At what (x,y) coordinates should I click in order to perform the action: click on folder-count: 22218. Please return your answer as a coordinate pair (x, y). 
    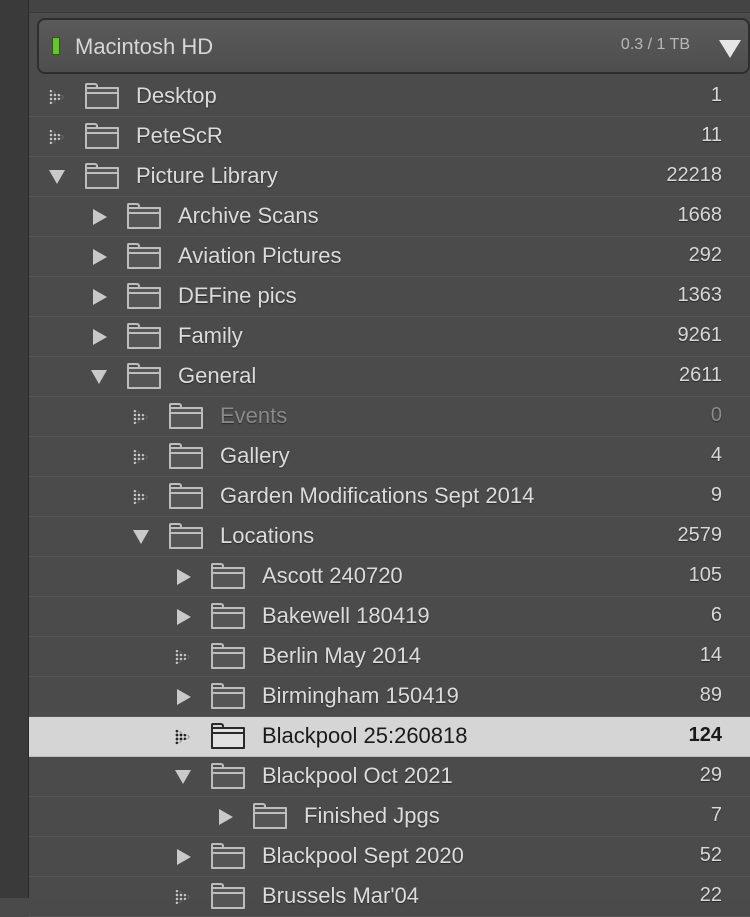
    Looking at the image, I should click on (694, 175).